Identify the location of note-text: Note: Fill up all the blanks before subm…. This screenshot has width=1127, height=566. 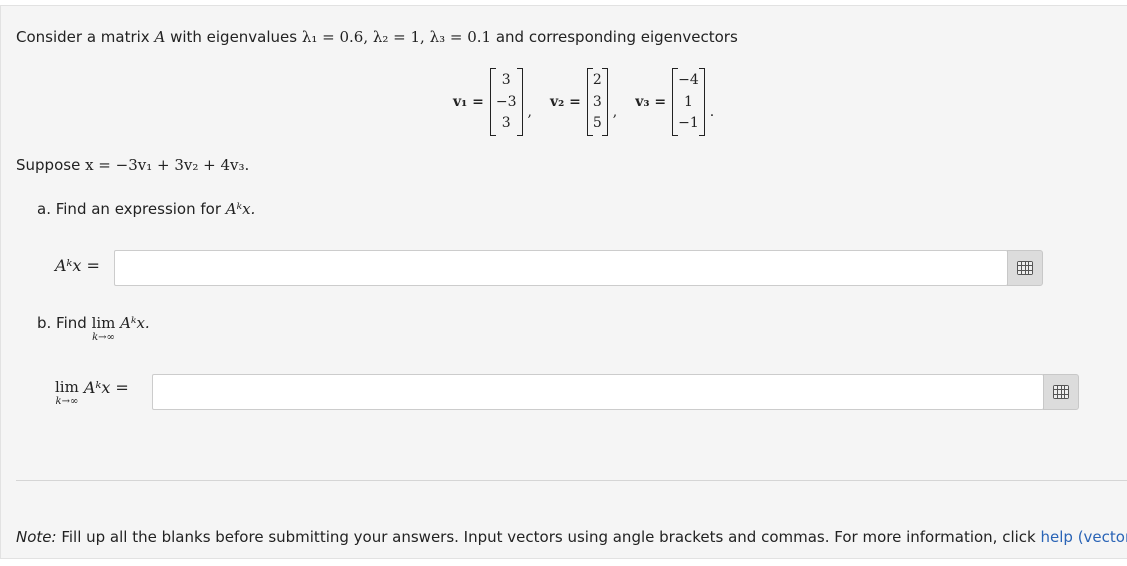
(571, 537).